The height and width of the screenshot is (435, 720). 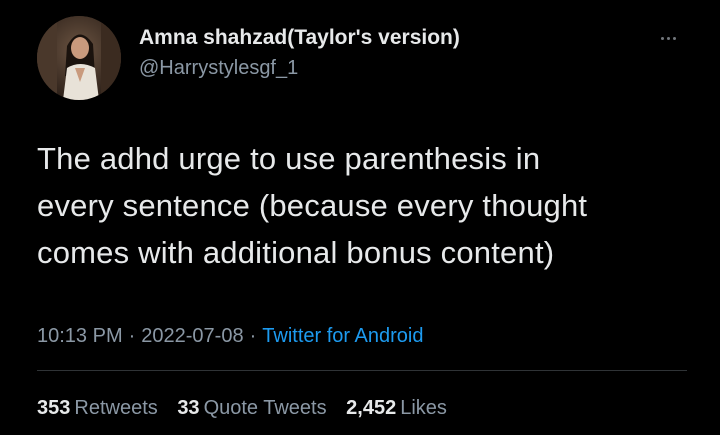 What do you see at coordinates (192, 336) in the screenshot?
I see `tweet-date: 2022-07-08` at bounding box center [192, 336].